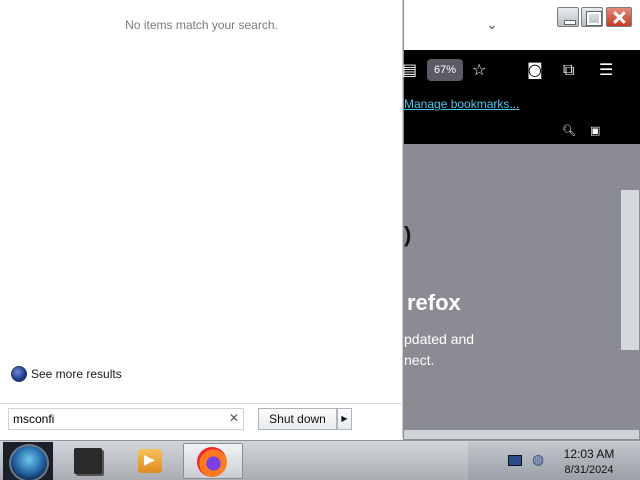  I want to click on bag-icon: ▣, so click(595, 130).